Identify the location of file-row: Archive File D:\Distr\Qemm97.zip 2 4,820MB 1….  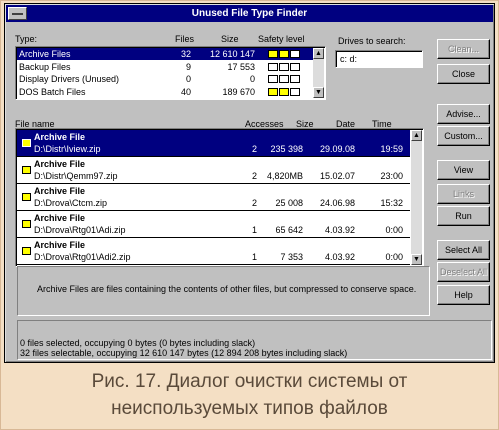
(213, 170).